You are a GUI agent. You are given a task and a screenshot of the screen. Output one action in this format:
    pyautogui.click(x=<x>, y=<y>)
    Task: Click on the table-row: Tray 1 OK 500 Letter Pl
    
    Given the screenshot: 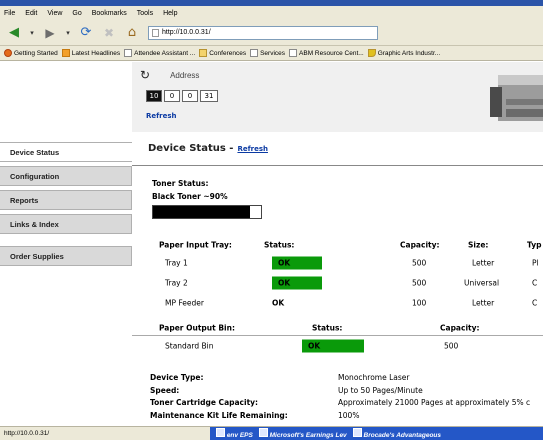 What is the action you would take?
    pyautogui.click(x=337, y=263)
    